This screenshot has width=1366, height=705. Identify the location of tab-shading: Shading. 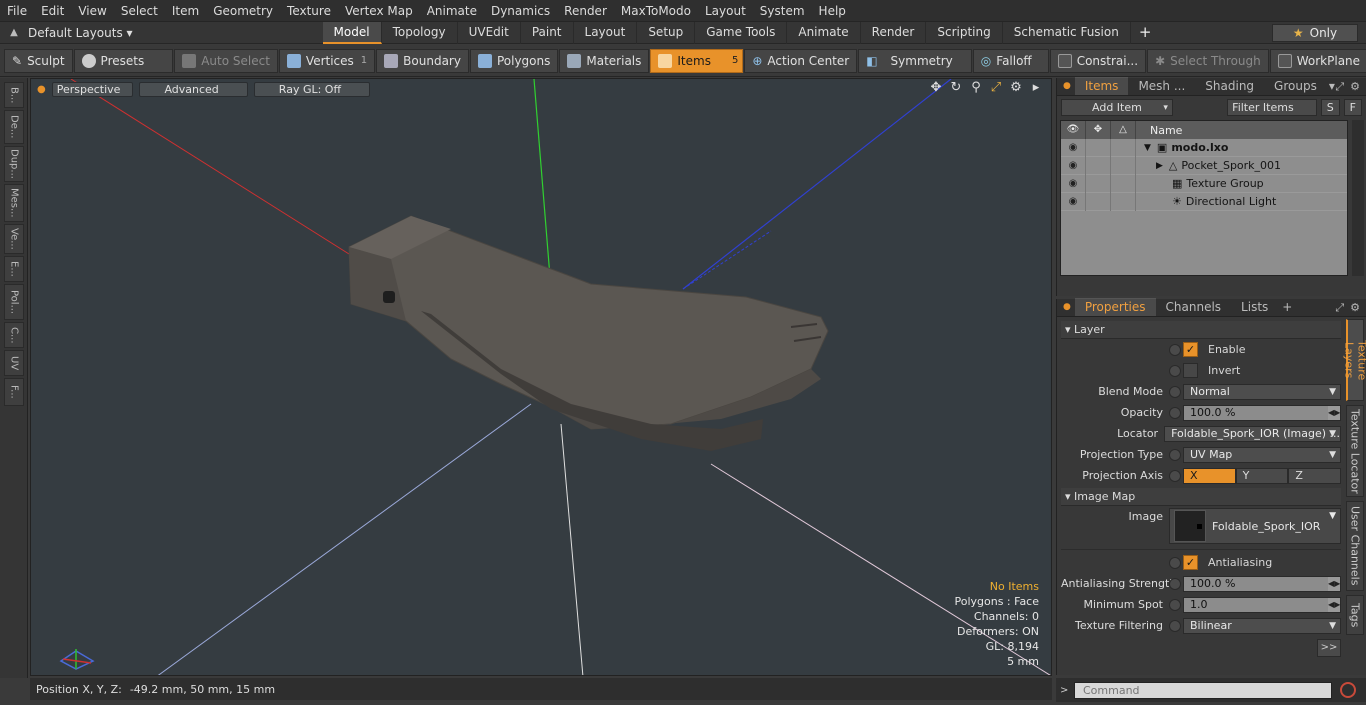
(1229, 86).